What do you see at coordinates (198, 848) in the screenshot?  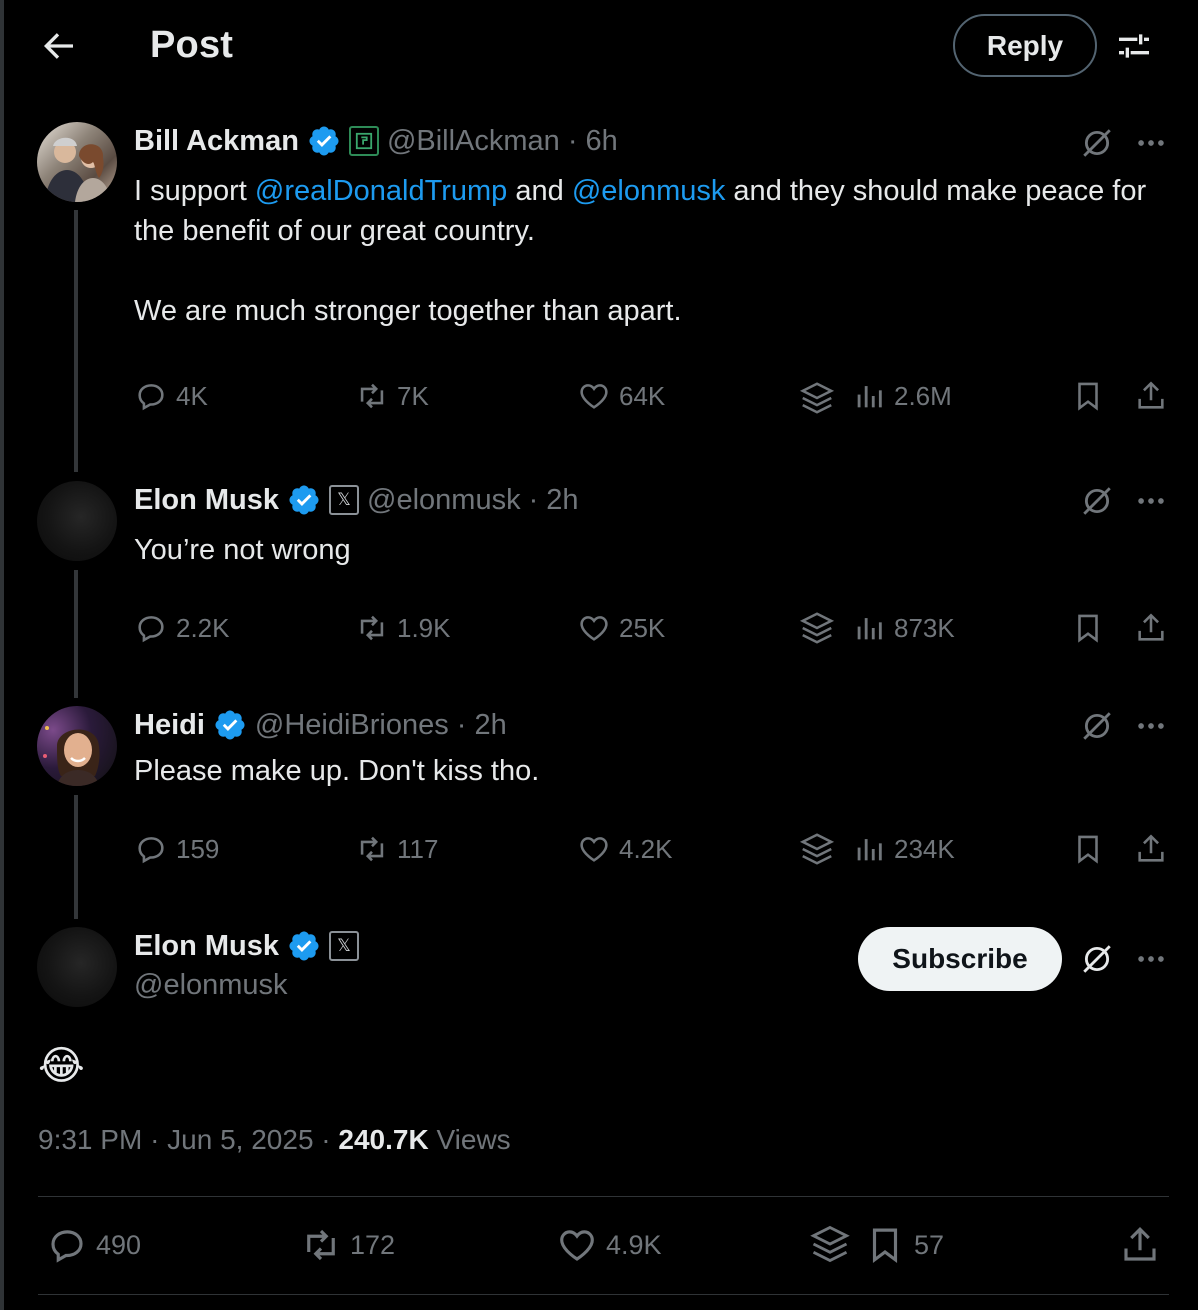 I see `reply-count: 159` at bounding box center [198, 848].